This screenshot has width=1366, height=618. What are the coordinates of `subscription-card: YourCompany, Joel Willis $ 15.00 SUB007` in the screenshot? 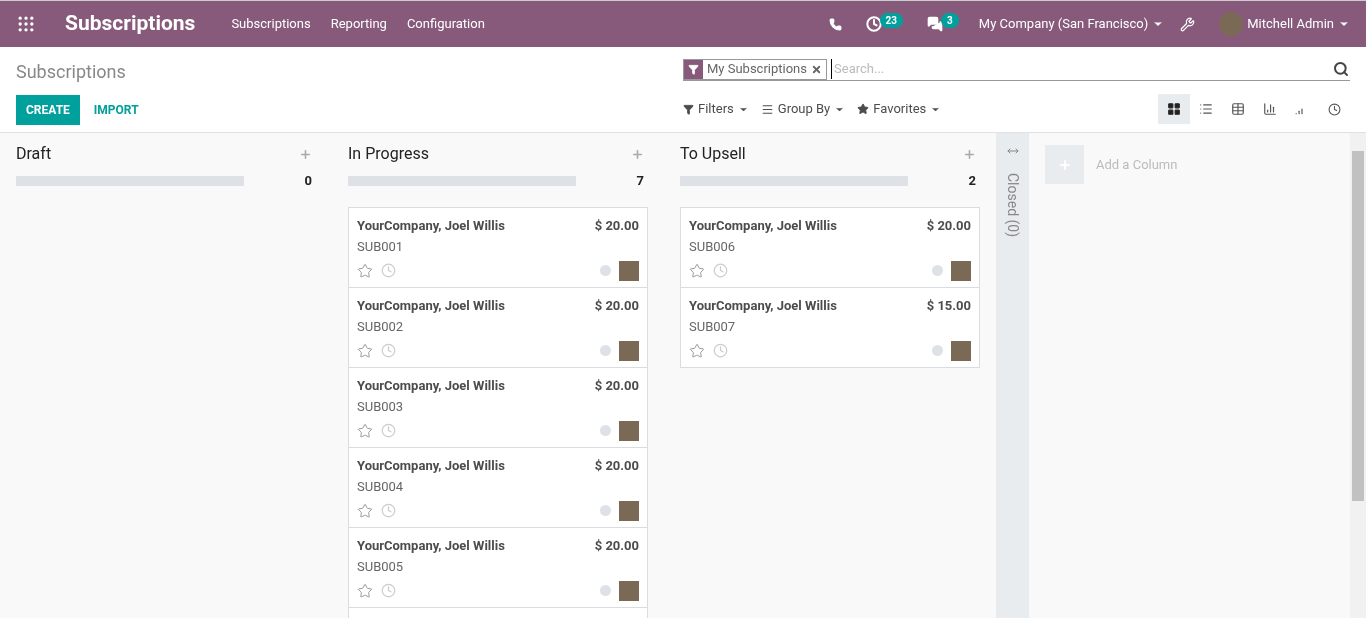 It's located at (830, 327).